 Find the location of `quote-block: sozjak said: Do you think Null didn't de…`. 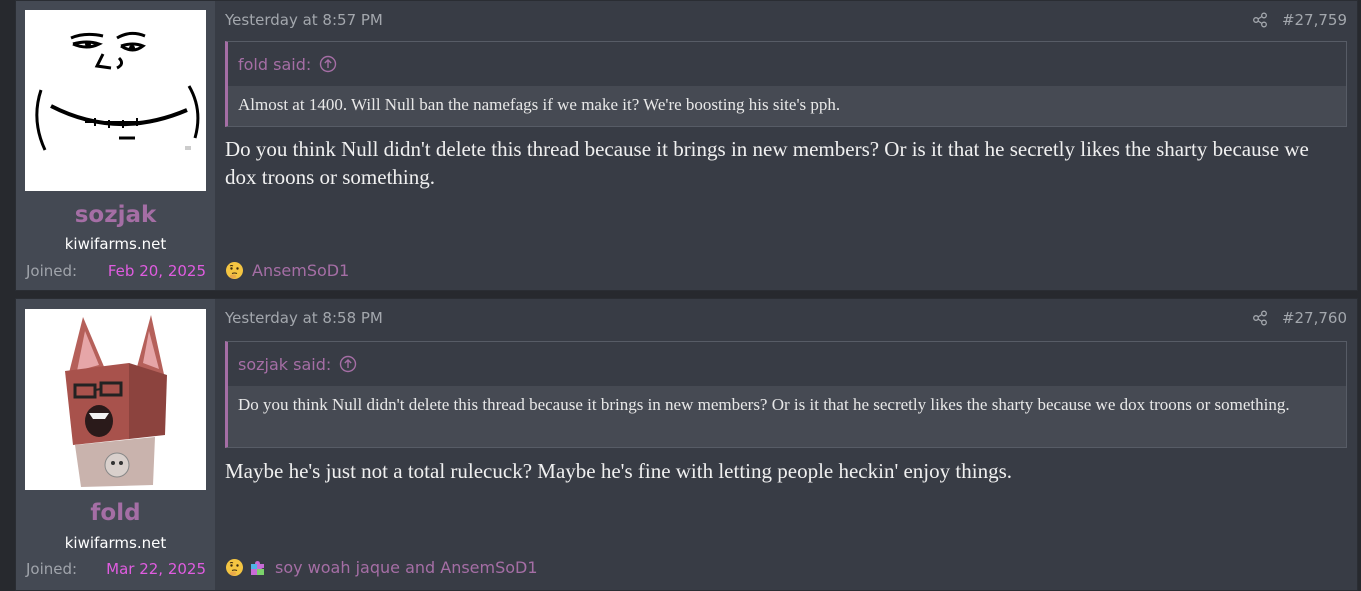

quote-block: sozjak said: Do you think Null didn't de… is located at coordinates (786, 394).